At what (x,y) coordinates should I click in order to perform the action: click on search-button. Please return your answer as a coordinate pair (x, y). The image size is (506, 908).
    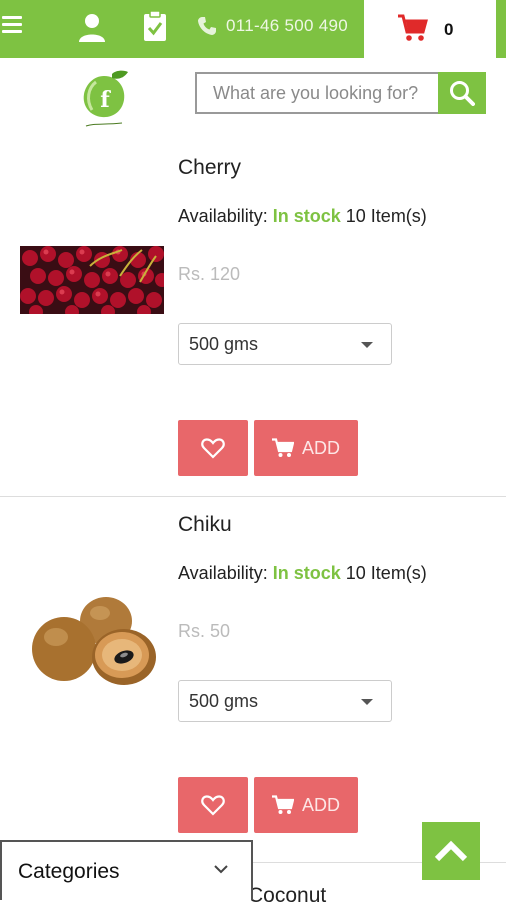
    Looking at the image, I should click on (462, 93).